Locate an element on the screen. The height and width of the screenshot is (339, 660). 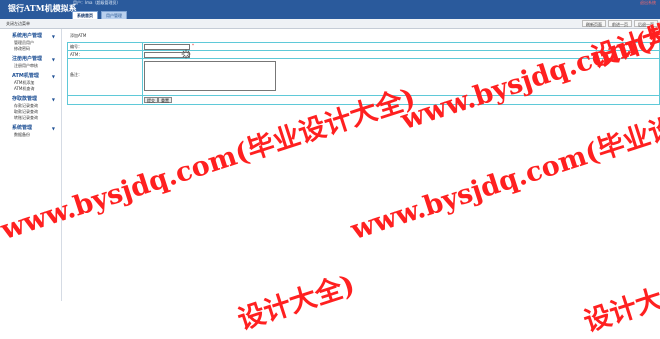
sidebar-group-atm: ATM机管理 ▼ ATM机添加 ATM机查询 is located at coordinates (30, 82).